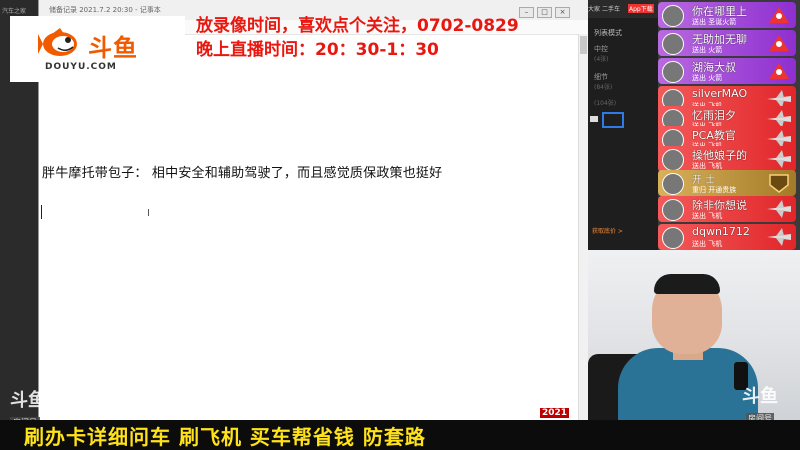 The image size is (800, 450). What do you see at coordinates (41, 212) in the screenshot?
I see `text-caret` at bounding box center [41, 212].